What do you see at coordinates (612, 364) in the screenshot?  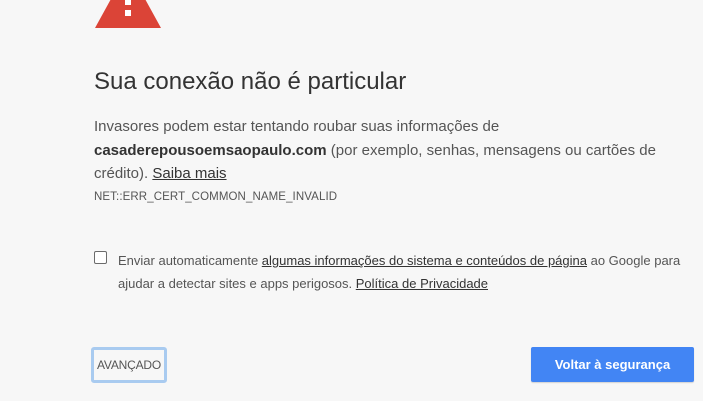 I see `back-to-safety-button: Voltar à segurança` at bounding box center [612, 364].